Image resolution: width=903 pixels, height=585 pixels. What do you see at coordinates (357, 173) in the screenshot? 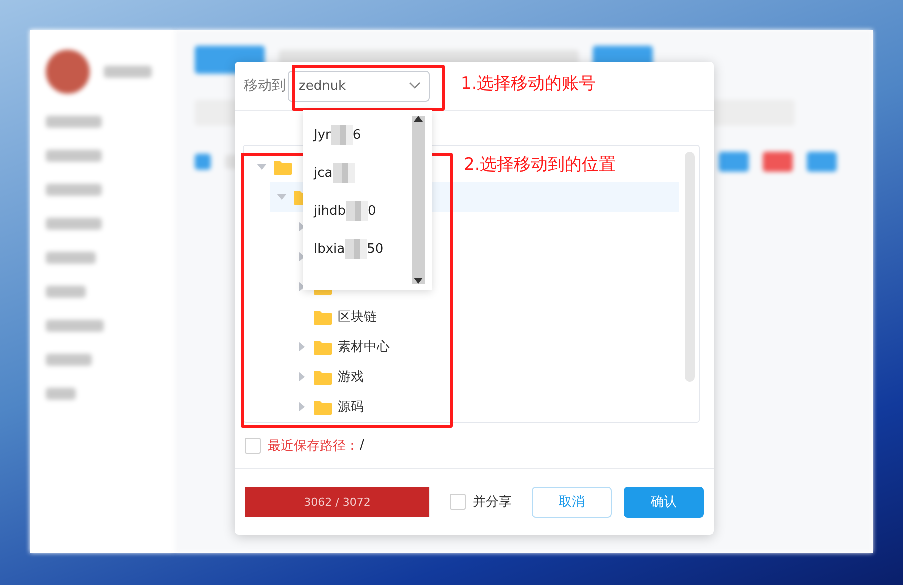
I see `account-option: jca` at bounding box center [357, 173].